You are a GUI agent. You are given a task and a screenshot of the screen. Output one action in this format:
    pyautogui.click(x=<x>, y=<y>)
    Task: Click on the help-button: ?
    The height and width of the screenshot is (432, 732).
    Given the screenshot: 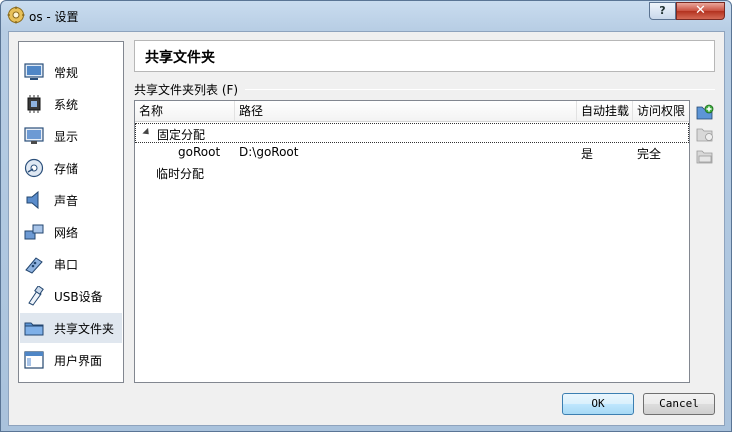 What is the action you would take?
    pyautogui.click(x=662, y=11)
    